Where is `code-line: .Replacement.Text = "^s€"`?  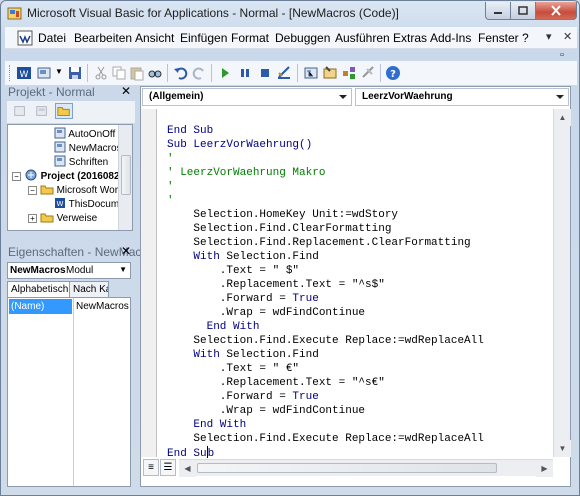 code-line: .Replacement.Text = "^s€" is located at coordinates (325, 383).